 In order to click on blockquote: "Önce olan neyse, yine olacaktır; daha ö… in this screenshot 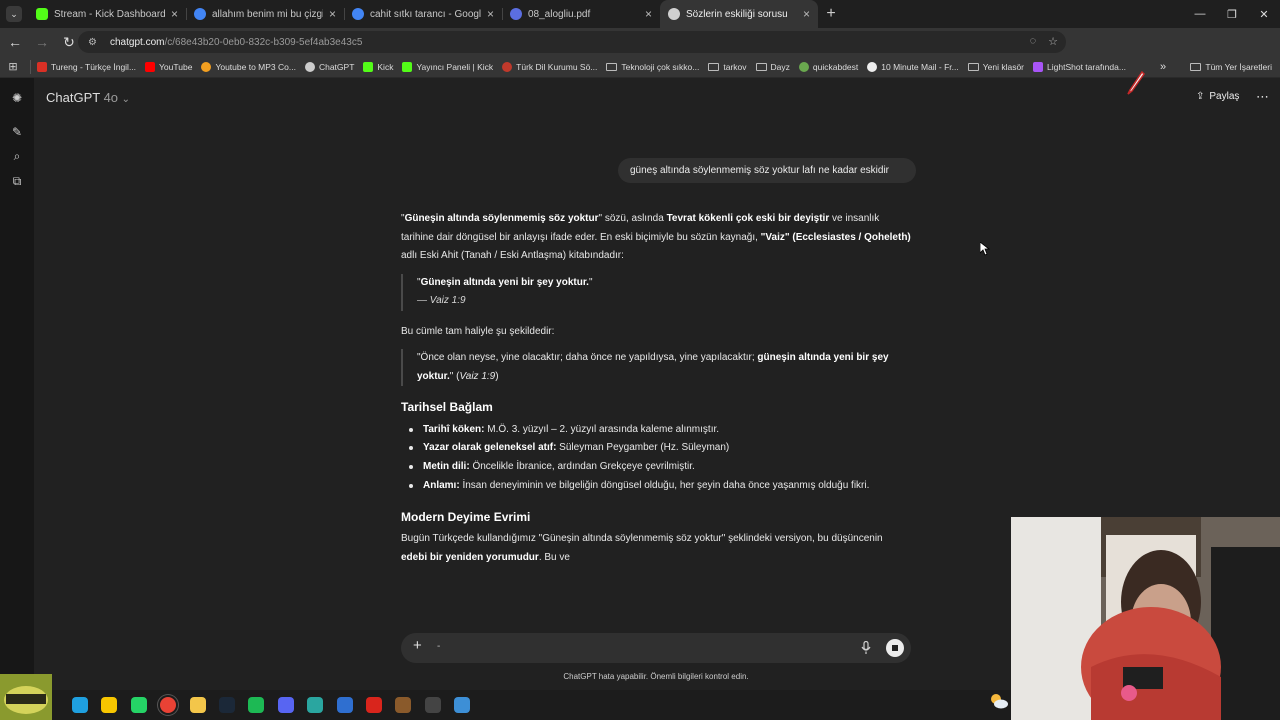, I will do `click(656, 367)`.